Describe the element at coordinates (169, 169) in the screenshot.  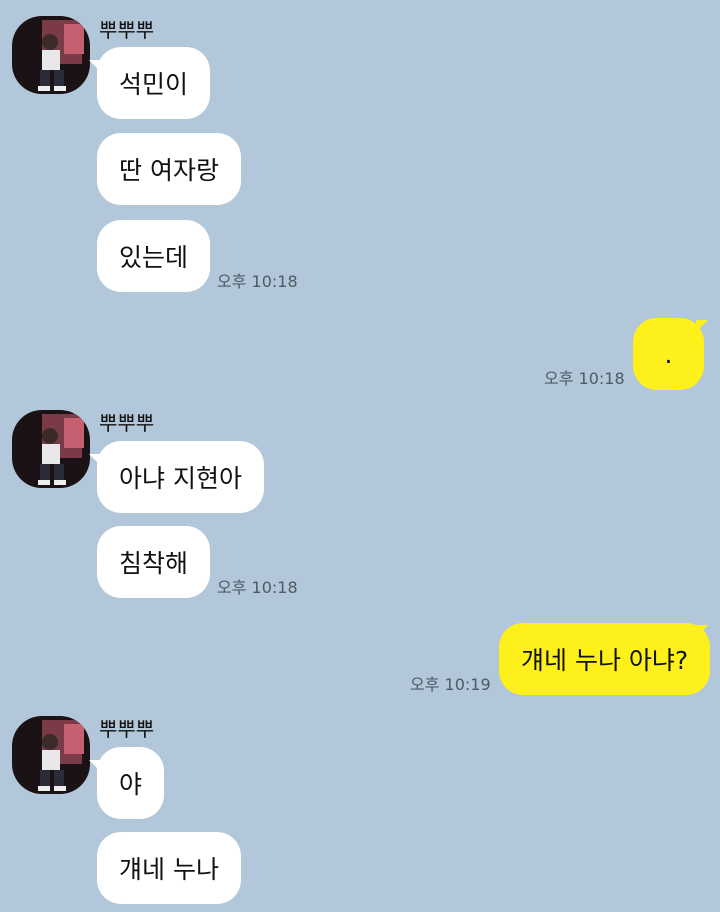
I see `message-bubble: 딴 여자랑` at that location.